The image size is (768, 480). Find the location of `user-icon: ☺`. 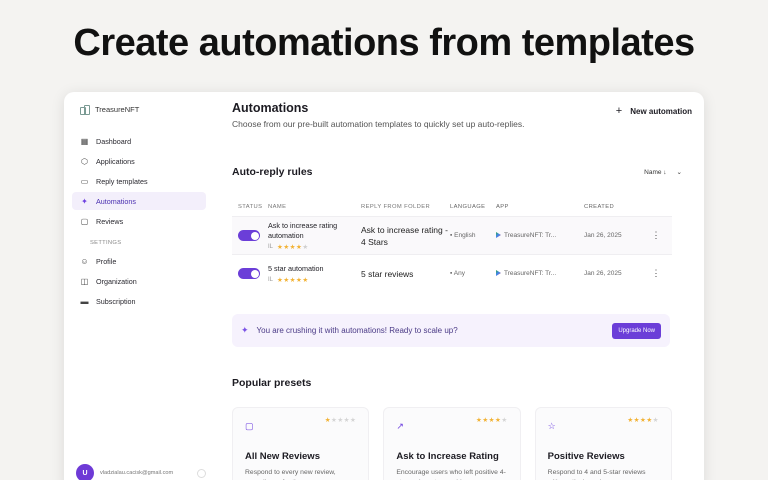

user-icon: ☺ is located at coordinates (84, 261).